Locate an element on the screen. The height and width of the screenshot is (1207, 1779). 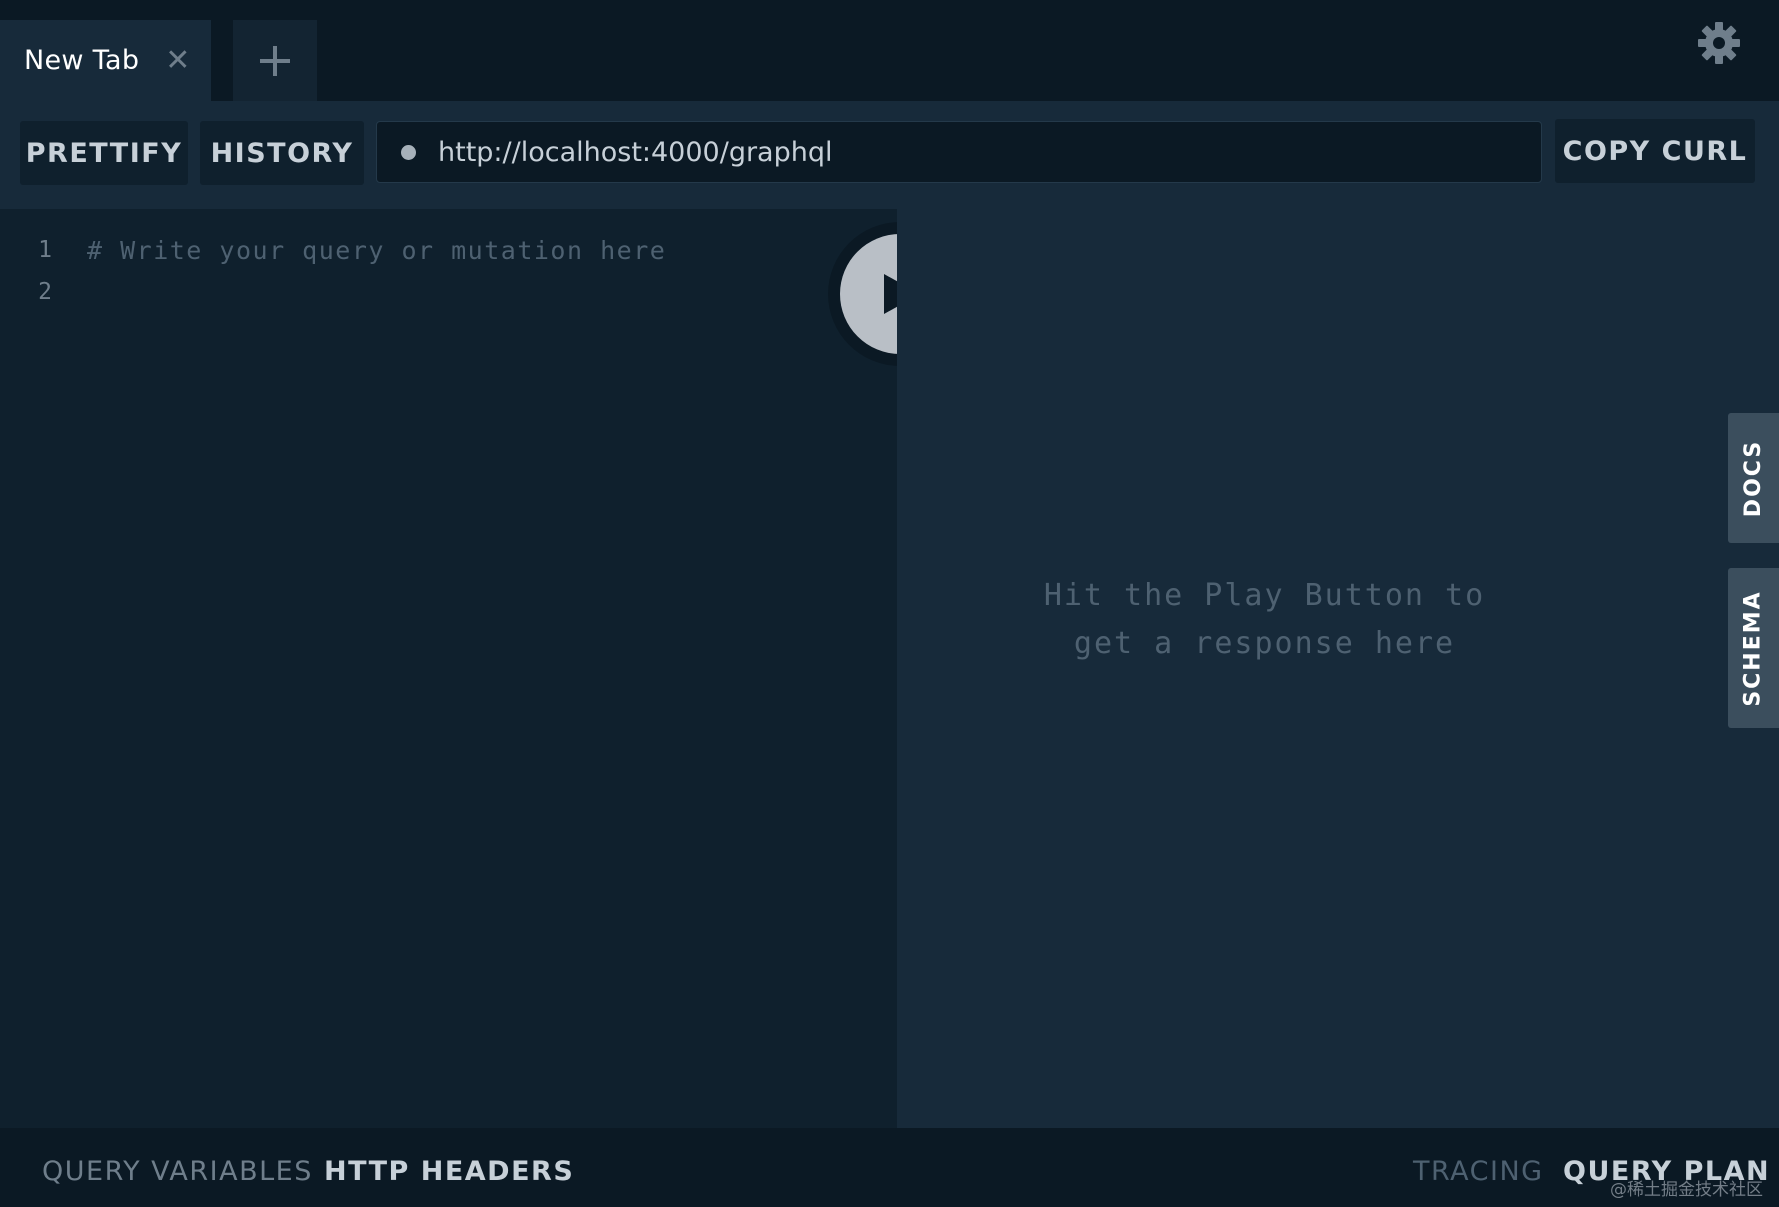
line-code: # Write your query or mutation here is located at coordinates (377, 250).